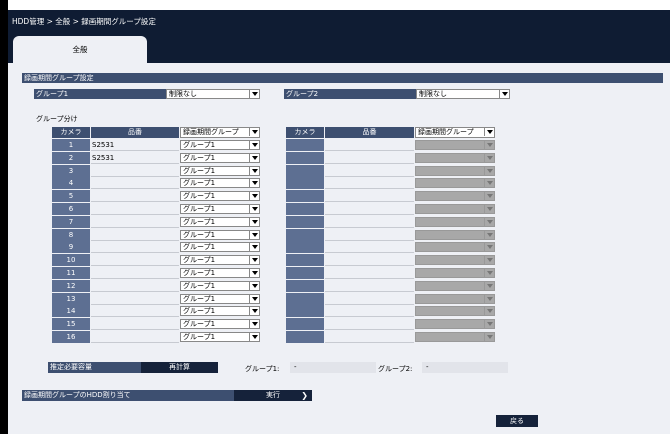  What do you see at coordinates (71, 337) in the screenshot?
I see `camera-number: 16` at bounding box center [71, 337].